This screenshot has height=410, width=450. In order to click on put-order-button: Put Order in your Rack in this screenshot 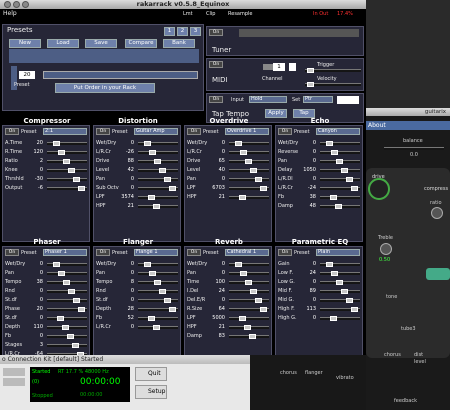, I will do `click(105, 88)`.